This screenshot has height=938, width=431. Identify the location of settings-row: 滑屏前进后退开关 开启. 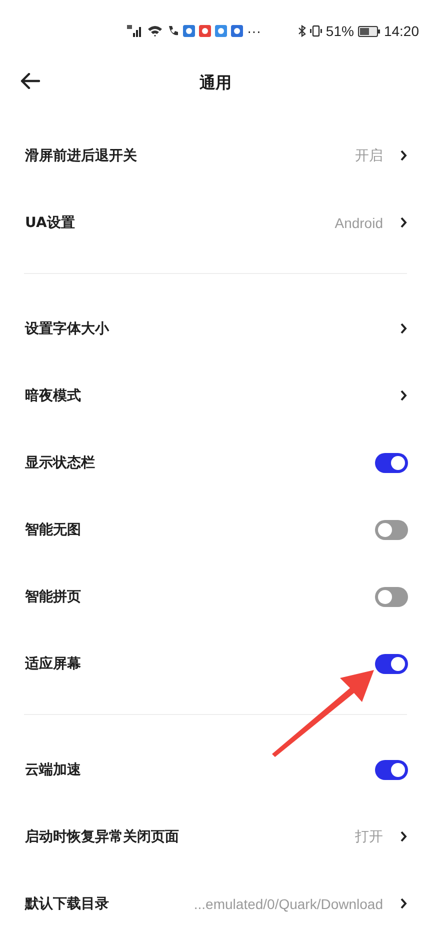
(215, 155).